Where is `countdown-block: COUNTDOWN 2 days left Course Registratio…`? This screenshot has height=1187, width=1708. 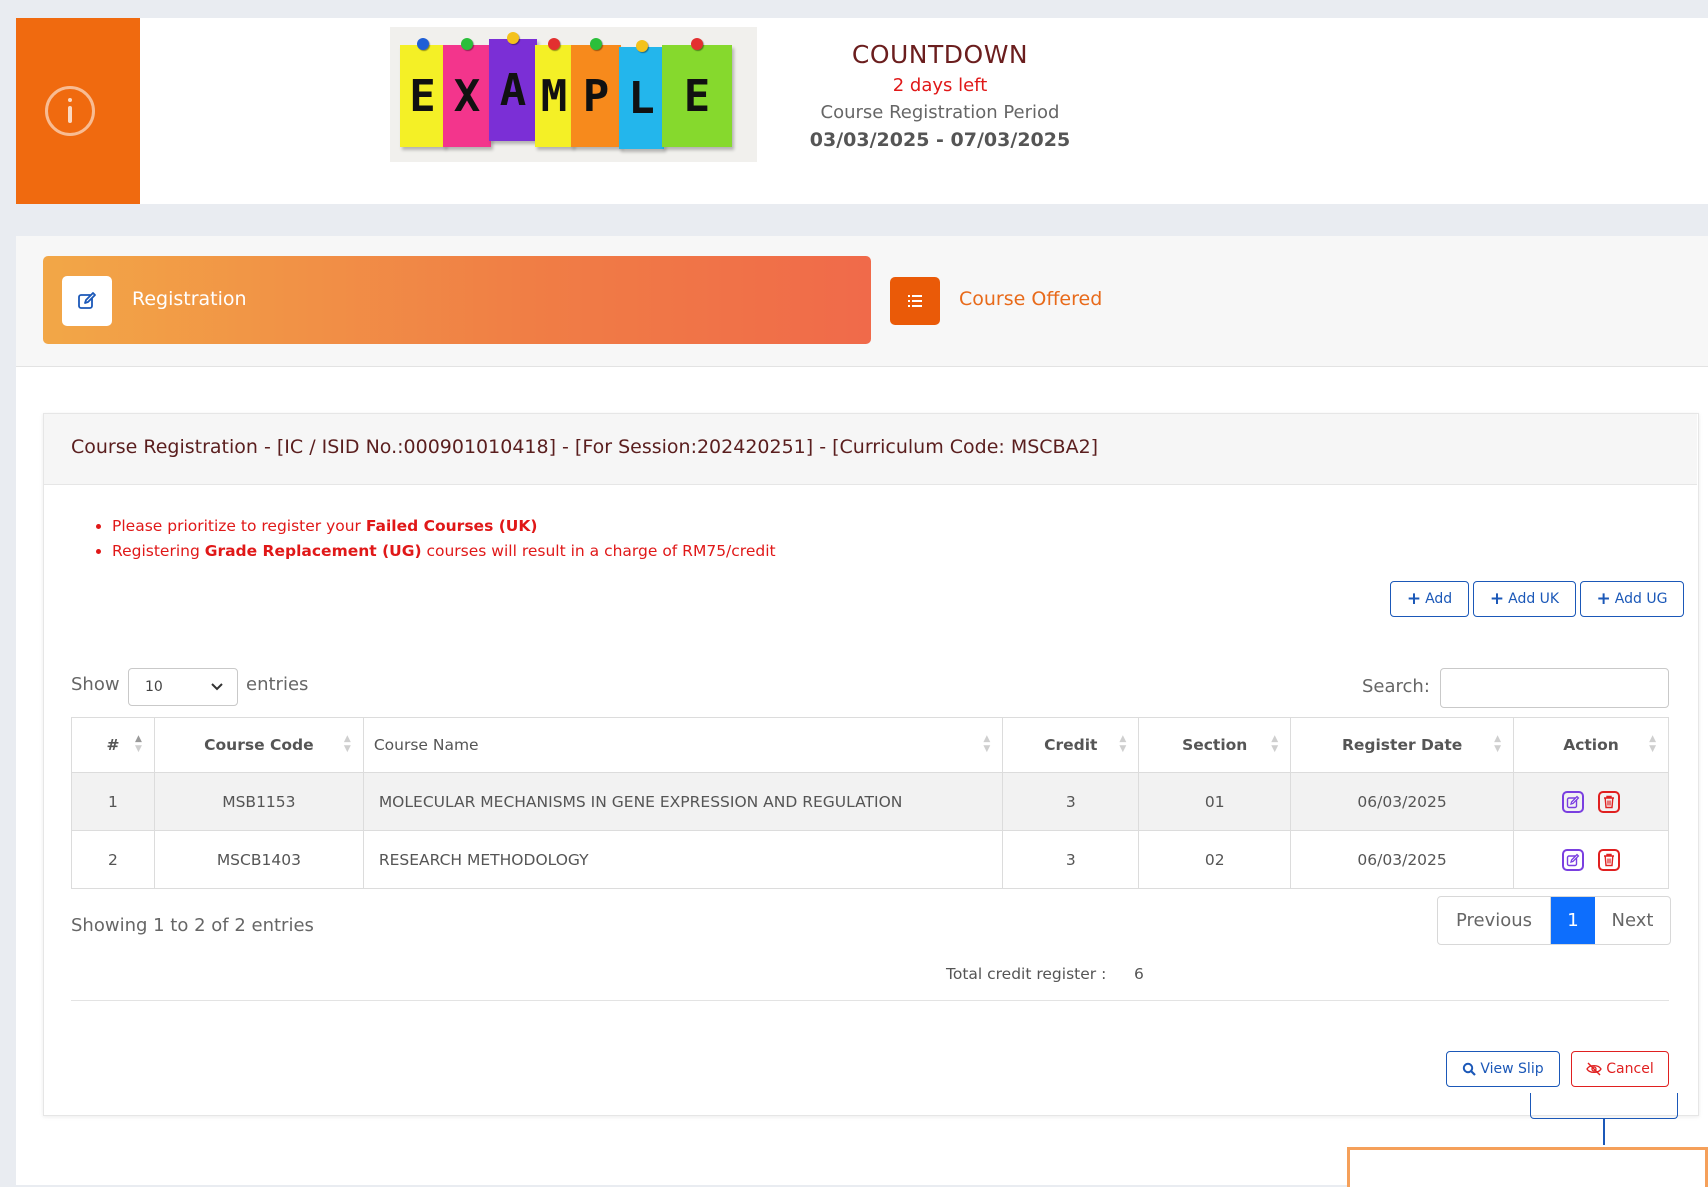
countdown-block: COUNTDOWN 2 days left Course Registratio… is located at coordinates (940, 95).